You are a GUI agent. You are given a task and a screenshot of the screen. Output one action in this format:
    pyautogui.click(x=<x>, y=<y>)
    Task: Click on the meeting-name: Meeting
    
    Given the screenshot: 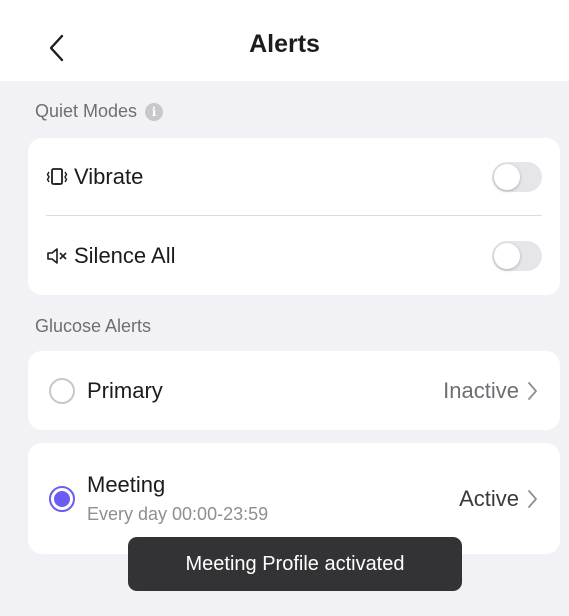 What is the action you would take?
    pyautogui.click(x=126, y=484)
    